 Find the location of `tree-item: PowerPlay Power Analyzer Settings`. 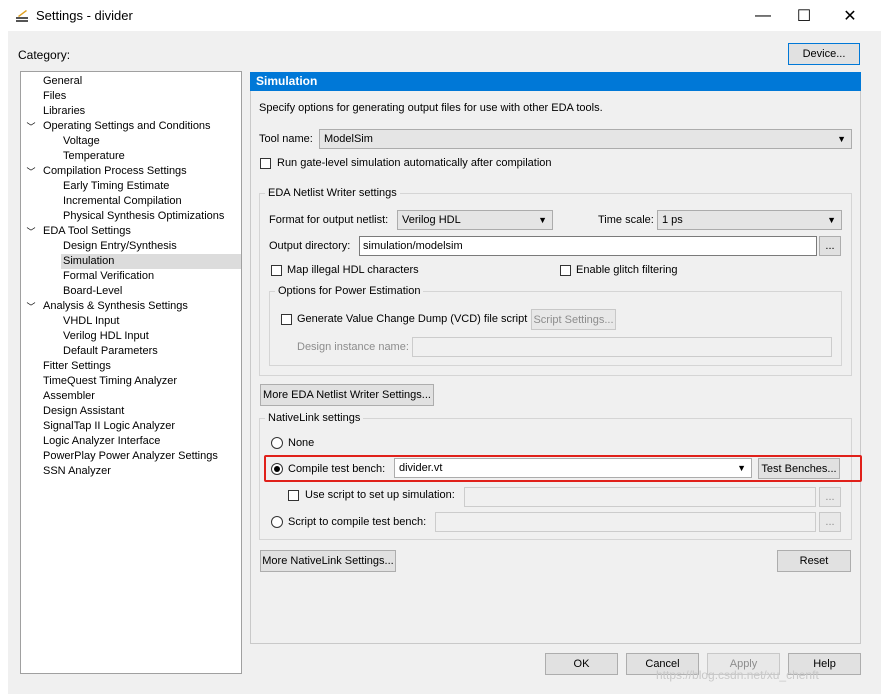

tree-item: PowerPlay Power Analyzer Settings is located at coordinates (141, 456).